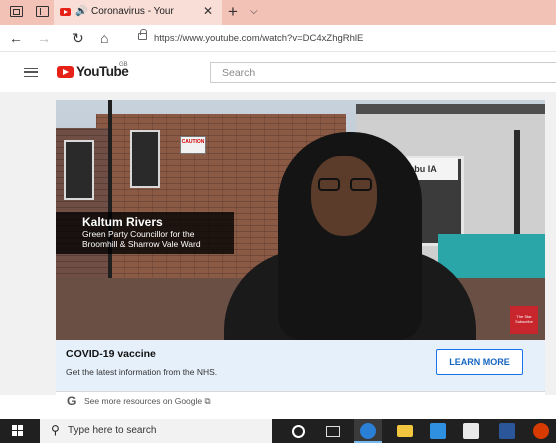 Image resolution: width=556 pixels, height=443 pixels. What do you see at coordinates (333, 431) in the screenshot?
I see `task-view-icon` at bounding box center [333, 431].